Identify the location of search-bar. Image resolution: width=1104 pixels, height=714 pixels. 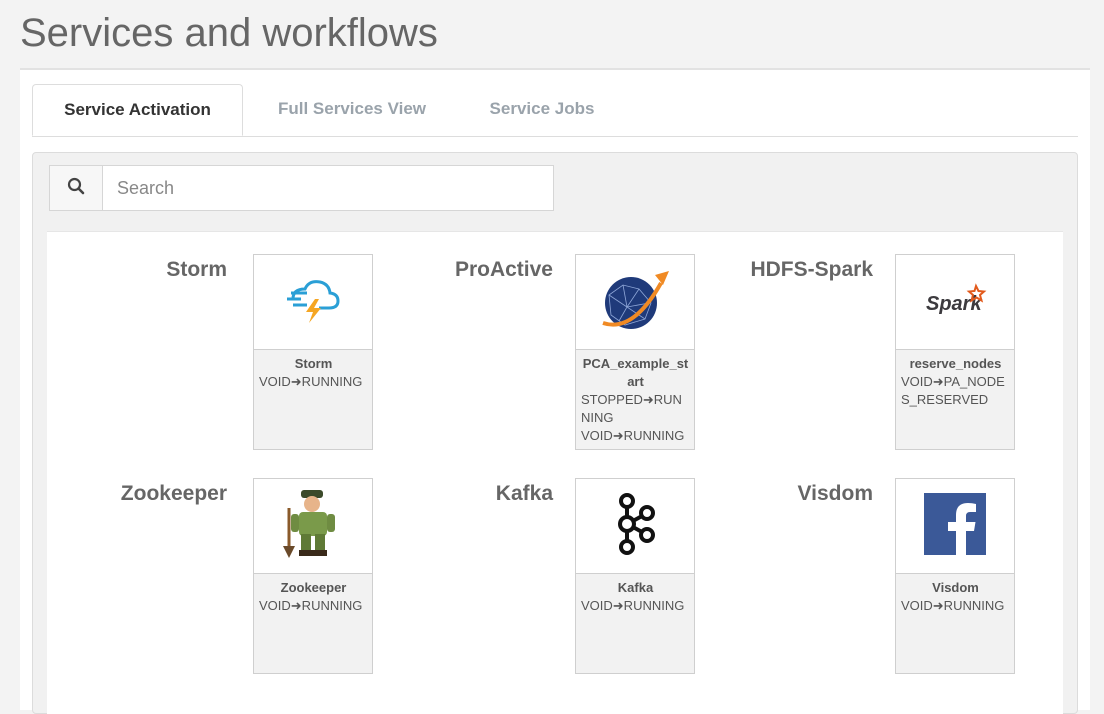
(303, 188).